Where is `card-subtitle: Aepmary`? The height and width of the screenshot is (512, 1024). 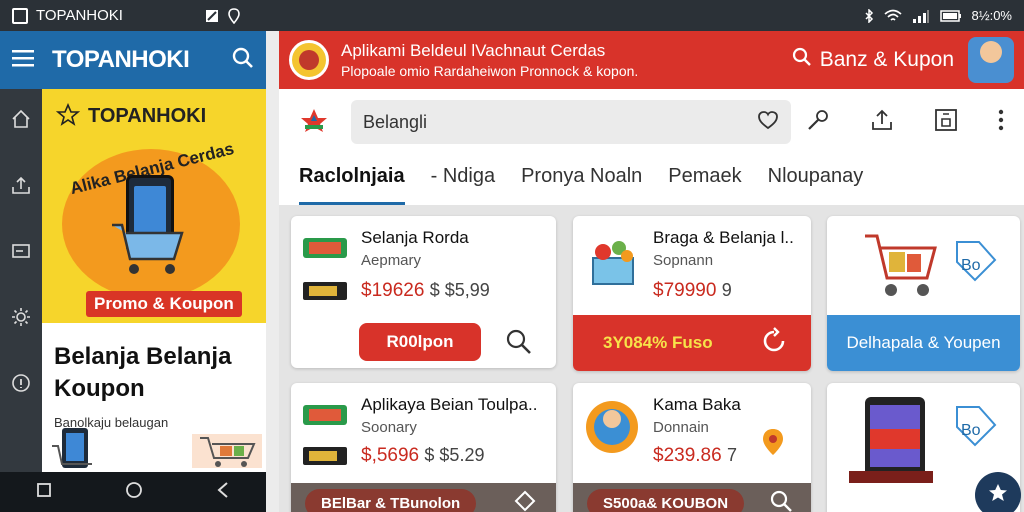 card-subtitle: Aepmary is located at coordinates (391, 260).